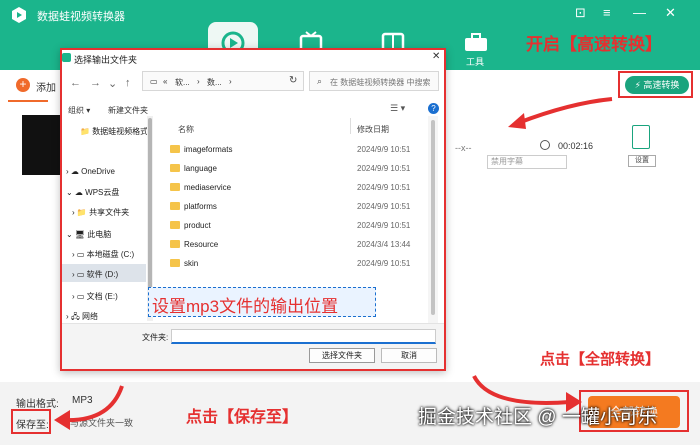 This screenshot has width=700, height=445. What do you see at coordinates (19, 15) in the screenshot?
I see `app-logo-icon` at bounding box center [19, 15].